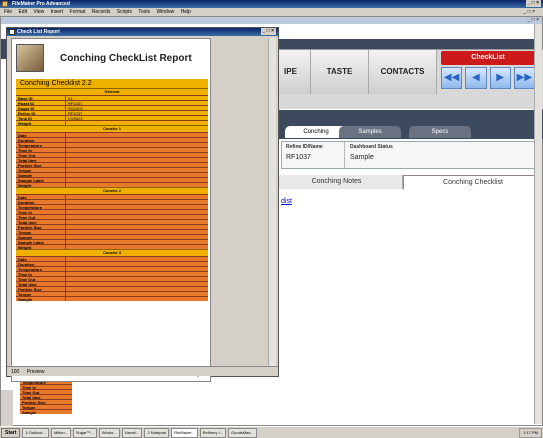 The height and width of the screenshot is (438, 543). Describe the element at coordinates (165, 12) in the screenshot. I see `menu-window: Window` at that location.